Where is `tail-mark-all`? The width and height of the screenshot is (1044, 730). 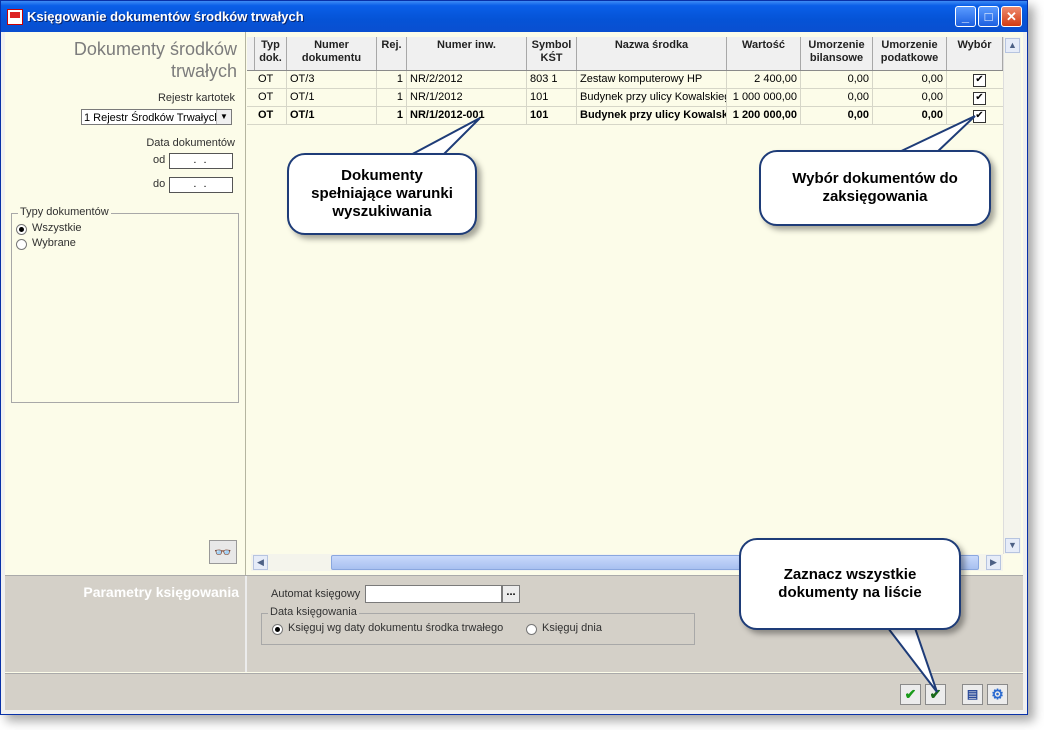
tail-mark-all is located at coordinates (911, 660).